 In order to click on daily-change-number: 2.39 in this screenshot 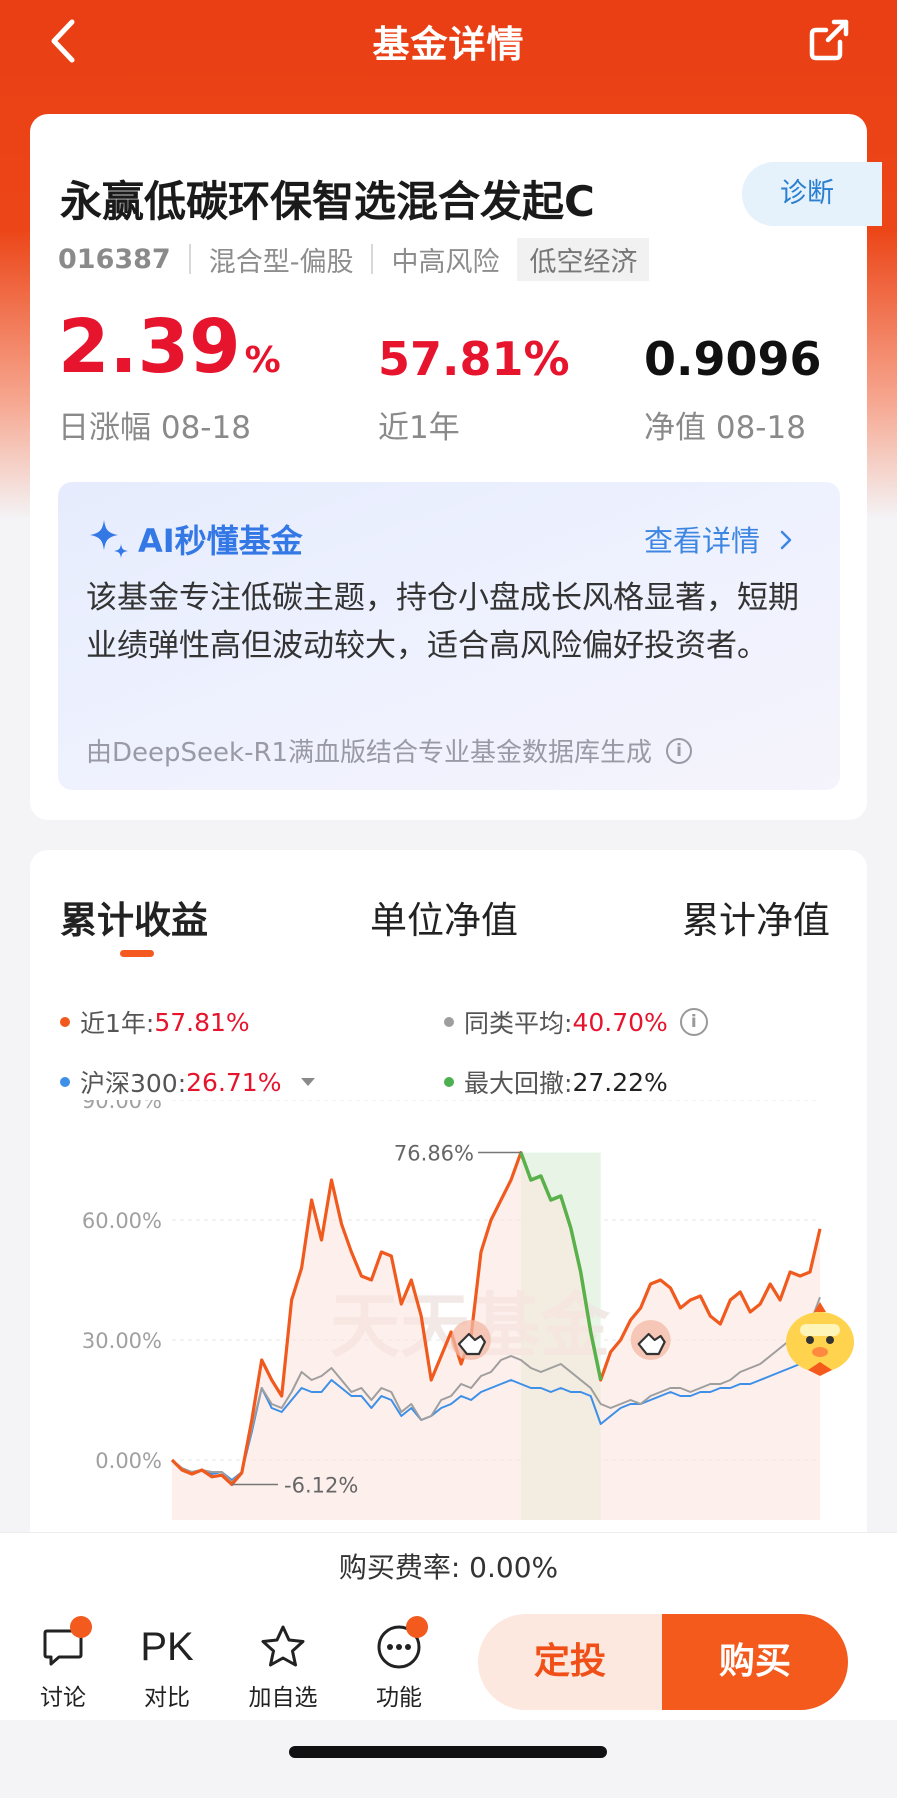, I will do `click(149, 347)`.